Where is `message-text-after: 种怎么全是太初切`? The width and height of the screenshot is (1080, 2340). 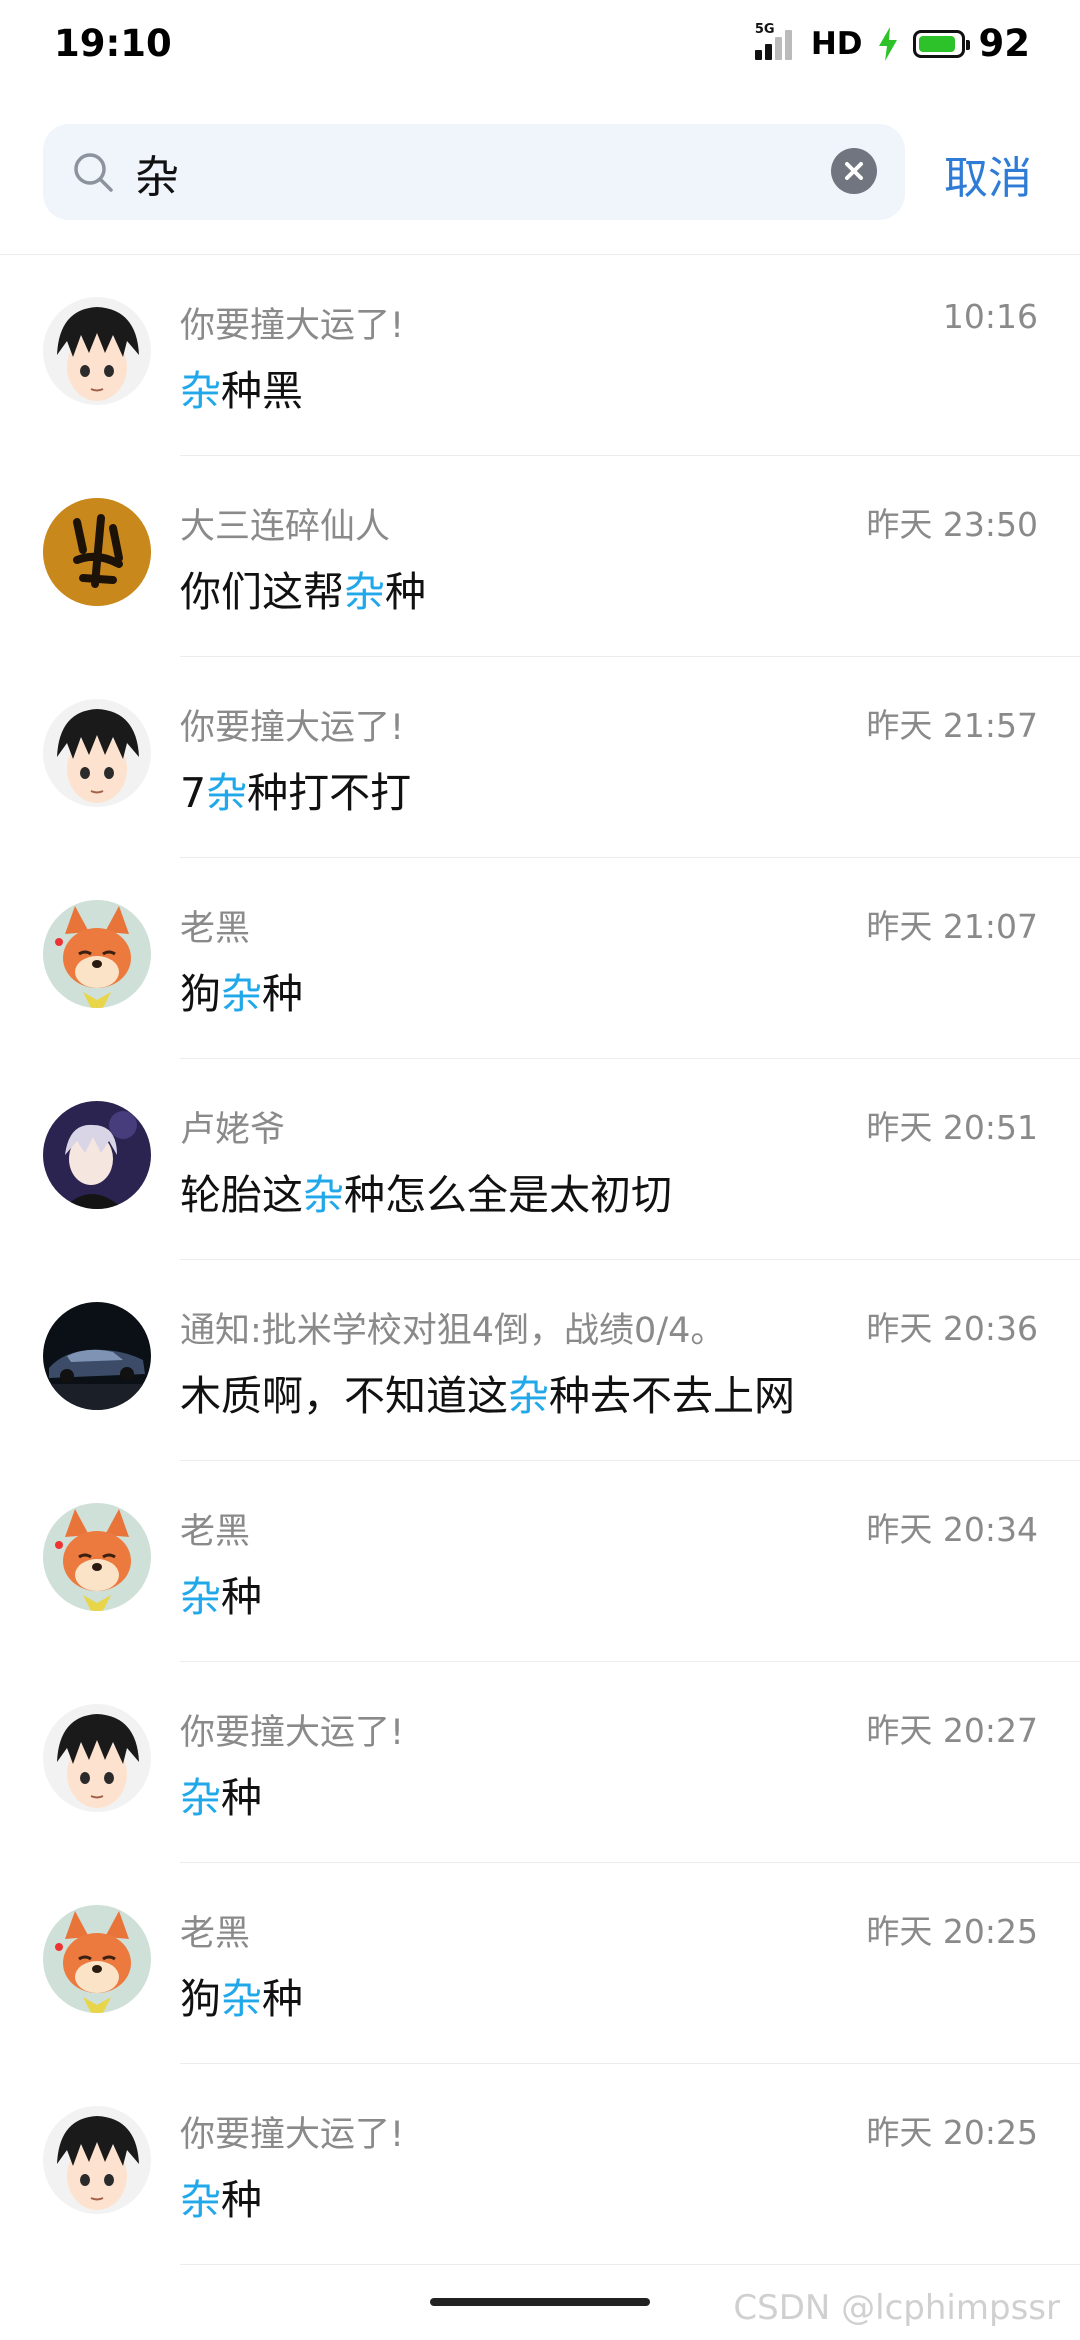 message-text-after: 种怎么全是太初切 is located at coordinates (508, 1195).